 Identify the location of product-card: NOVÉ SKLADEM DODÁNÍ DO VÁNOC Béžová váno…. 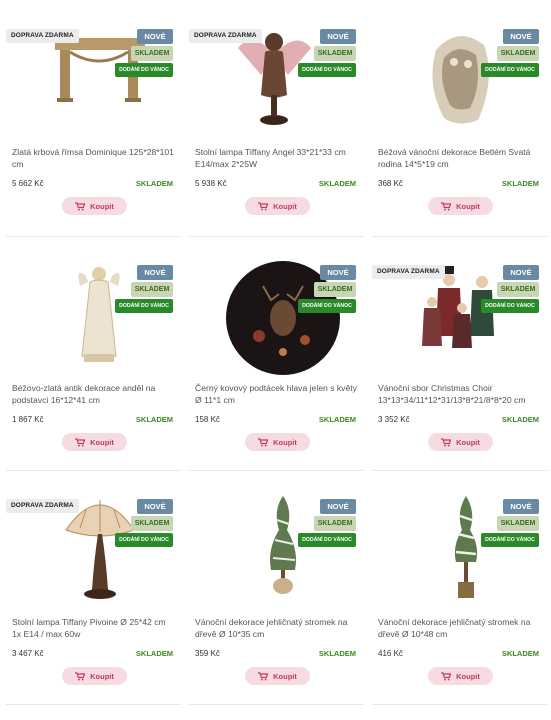
(457, 117).